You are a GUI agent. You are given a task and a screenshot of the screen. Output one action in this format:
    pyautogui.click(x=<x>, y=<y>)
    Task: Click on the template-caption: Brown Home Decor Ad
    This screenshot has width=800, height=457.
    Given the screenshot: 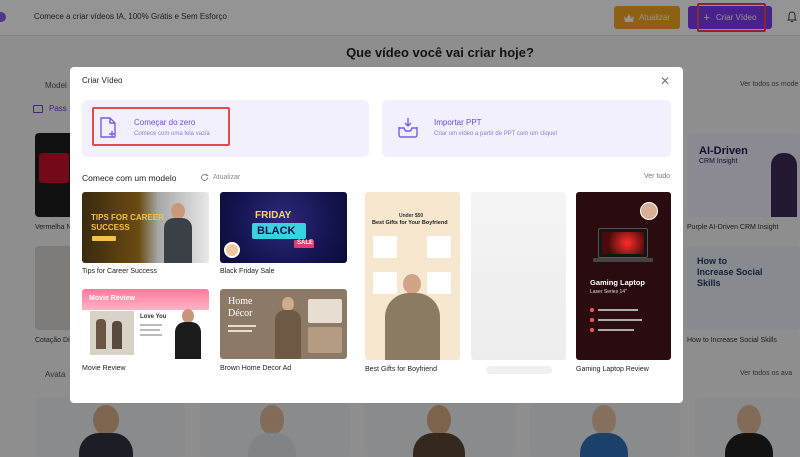 What is the action you would take?
    pyautogui.click(x=256, y=368)
    